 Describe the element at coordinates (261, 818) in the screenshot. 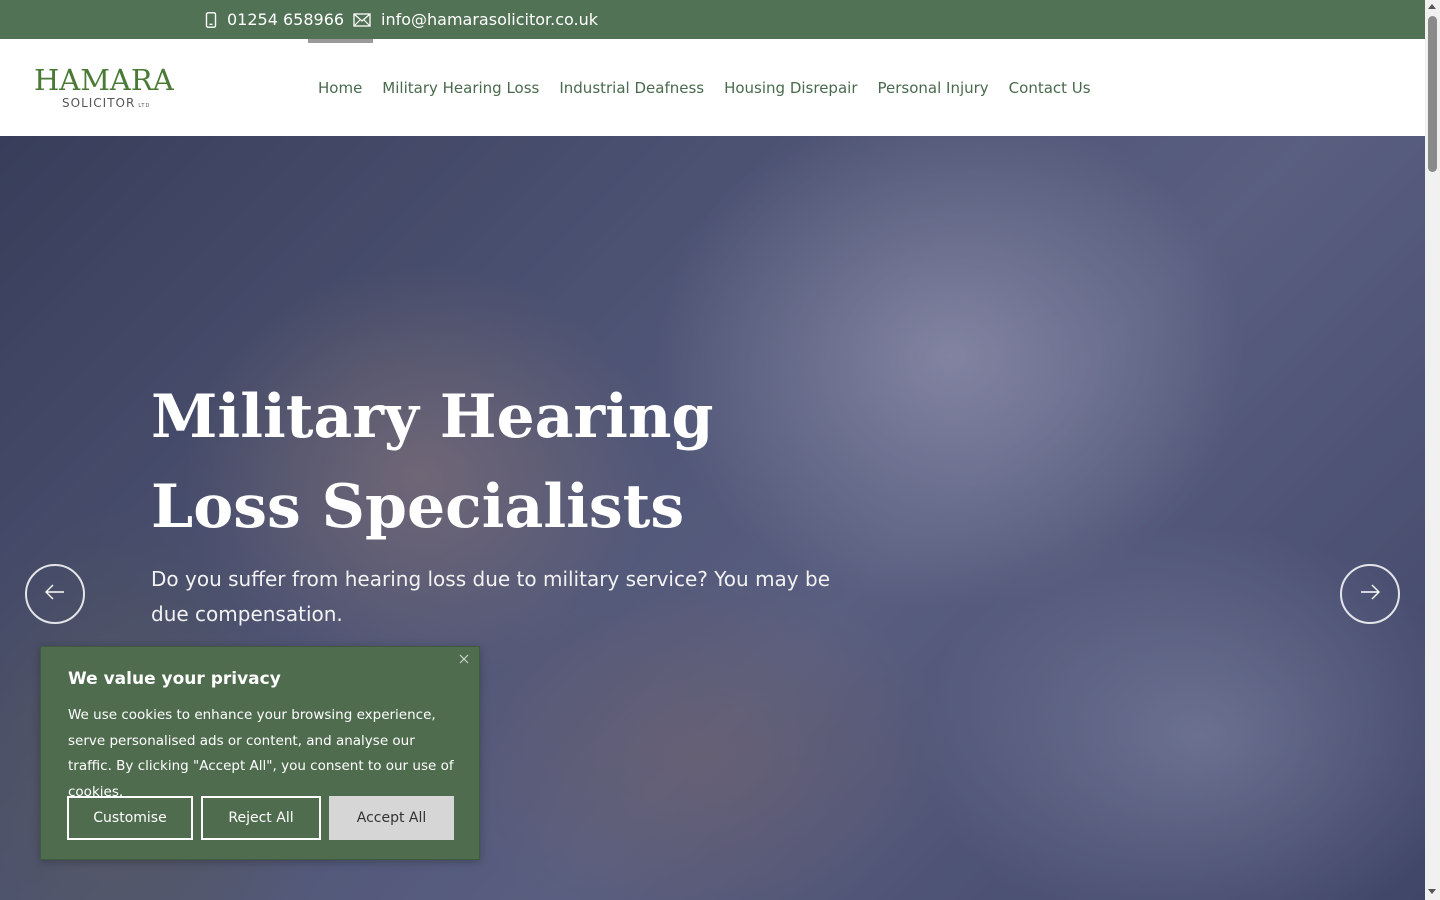

I see `reject-all-button: Reject All` at that location.